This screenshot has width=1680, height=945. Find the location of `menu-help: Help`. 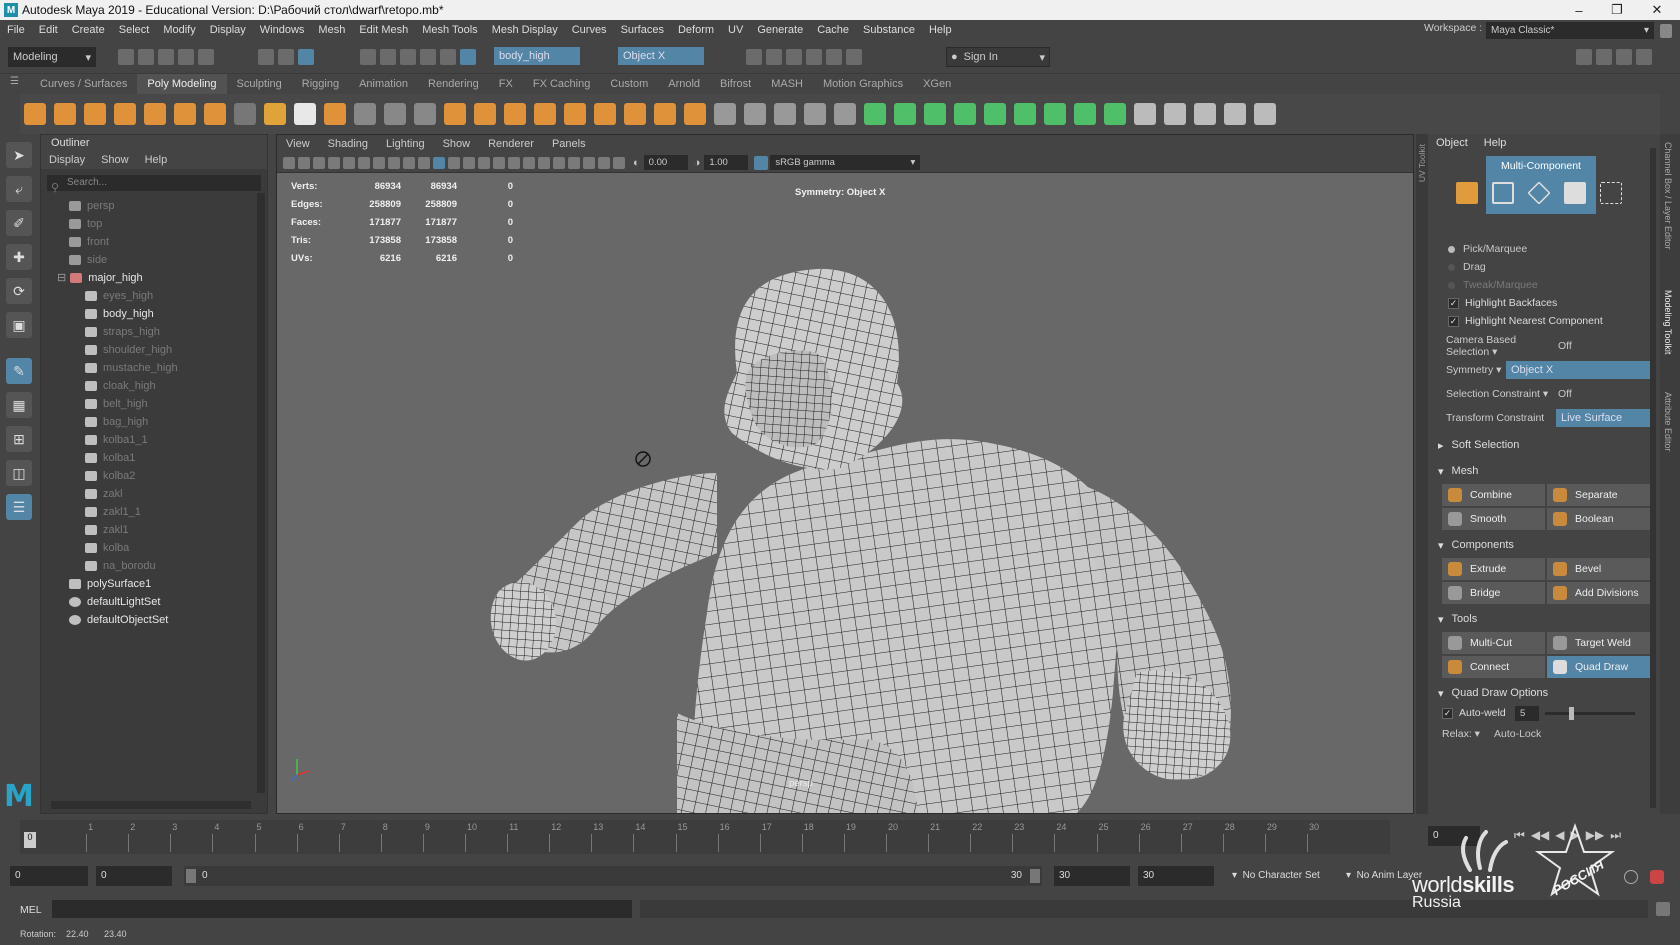

menu-help: Help is located at coordinates (940, 30).